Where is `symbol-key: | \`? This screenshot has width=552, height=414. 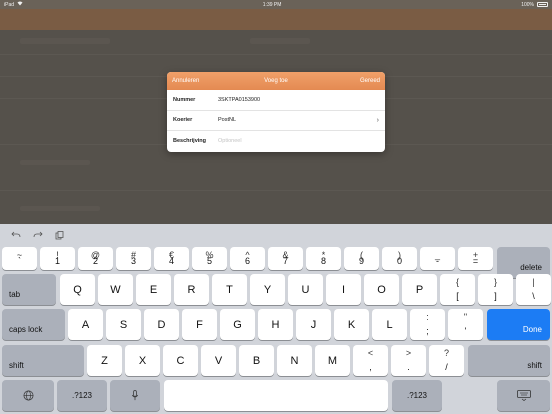 symbol-key: | \ is located at coordinates (533, 289).